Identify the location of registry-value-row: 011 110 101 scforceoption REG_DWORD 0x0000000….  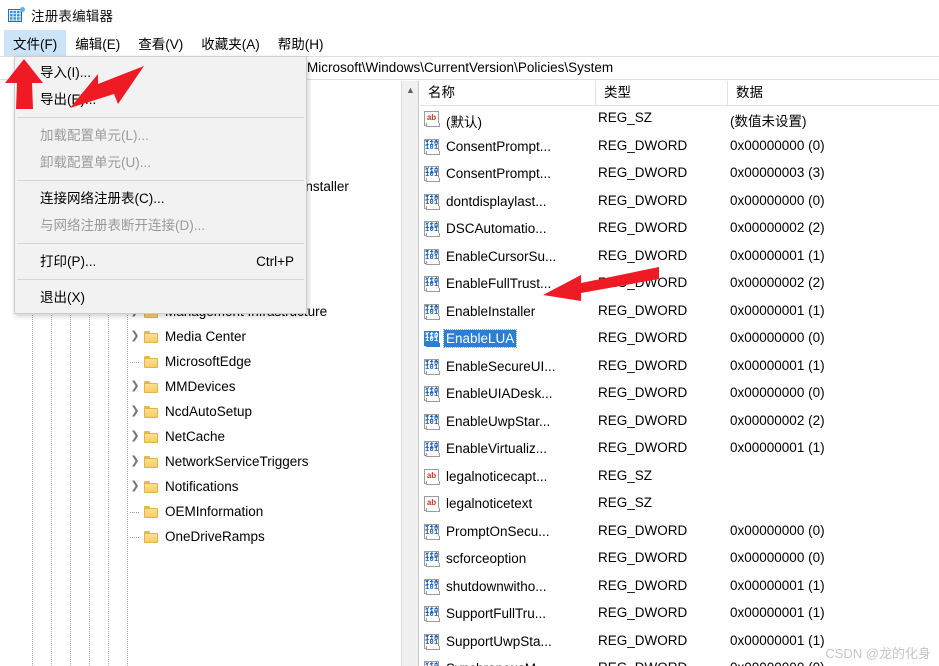
(679, 560).